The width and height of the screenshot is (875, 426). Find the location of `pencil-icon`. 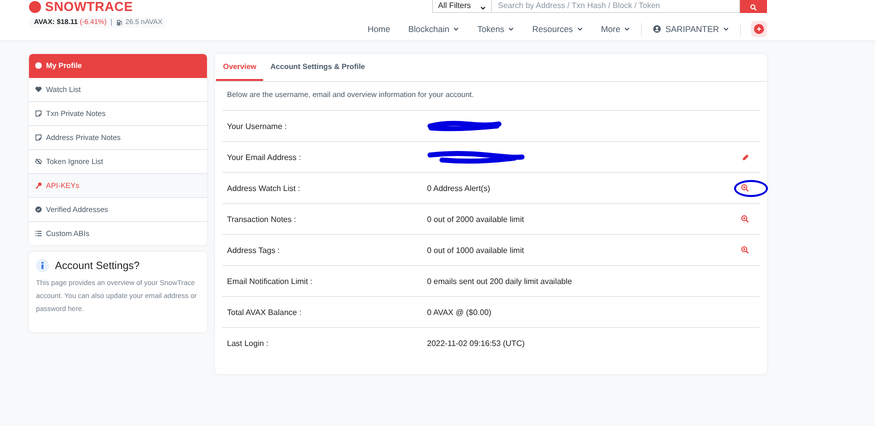

pencil-icon is located at coordinates (745, 157).